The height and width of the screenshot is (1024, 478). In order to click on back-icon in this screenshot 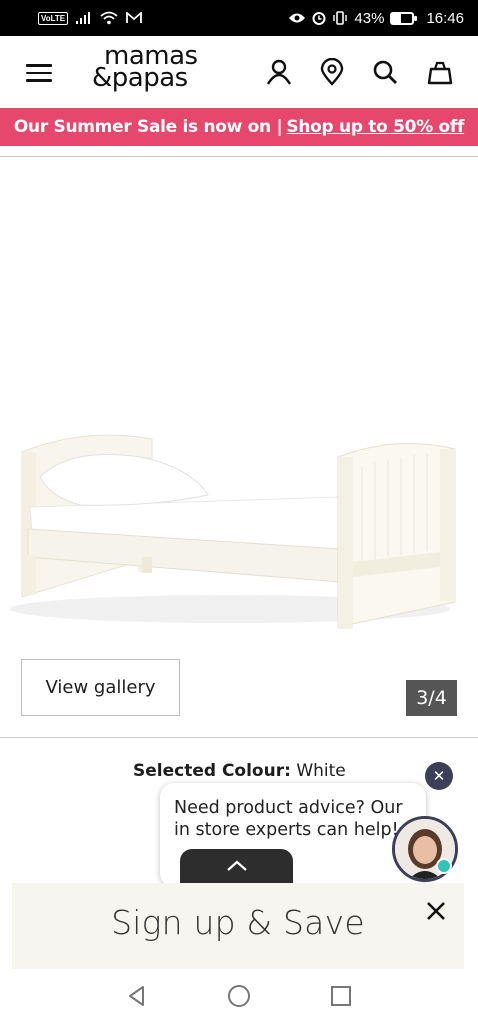, I will do `click(137, 996)`.